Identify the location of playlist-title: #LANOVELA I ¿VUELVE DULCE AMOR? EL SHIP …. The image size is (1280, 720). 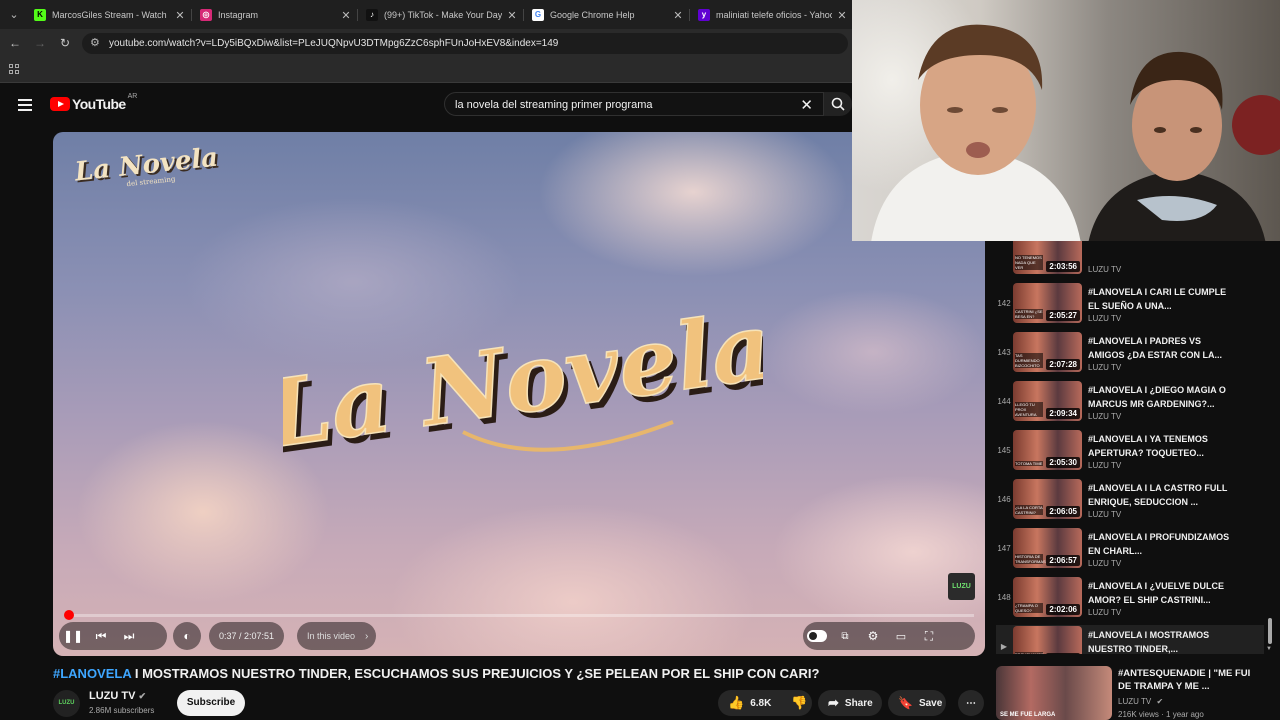
(1160, 593).